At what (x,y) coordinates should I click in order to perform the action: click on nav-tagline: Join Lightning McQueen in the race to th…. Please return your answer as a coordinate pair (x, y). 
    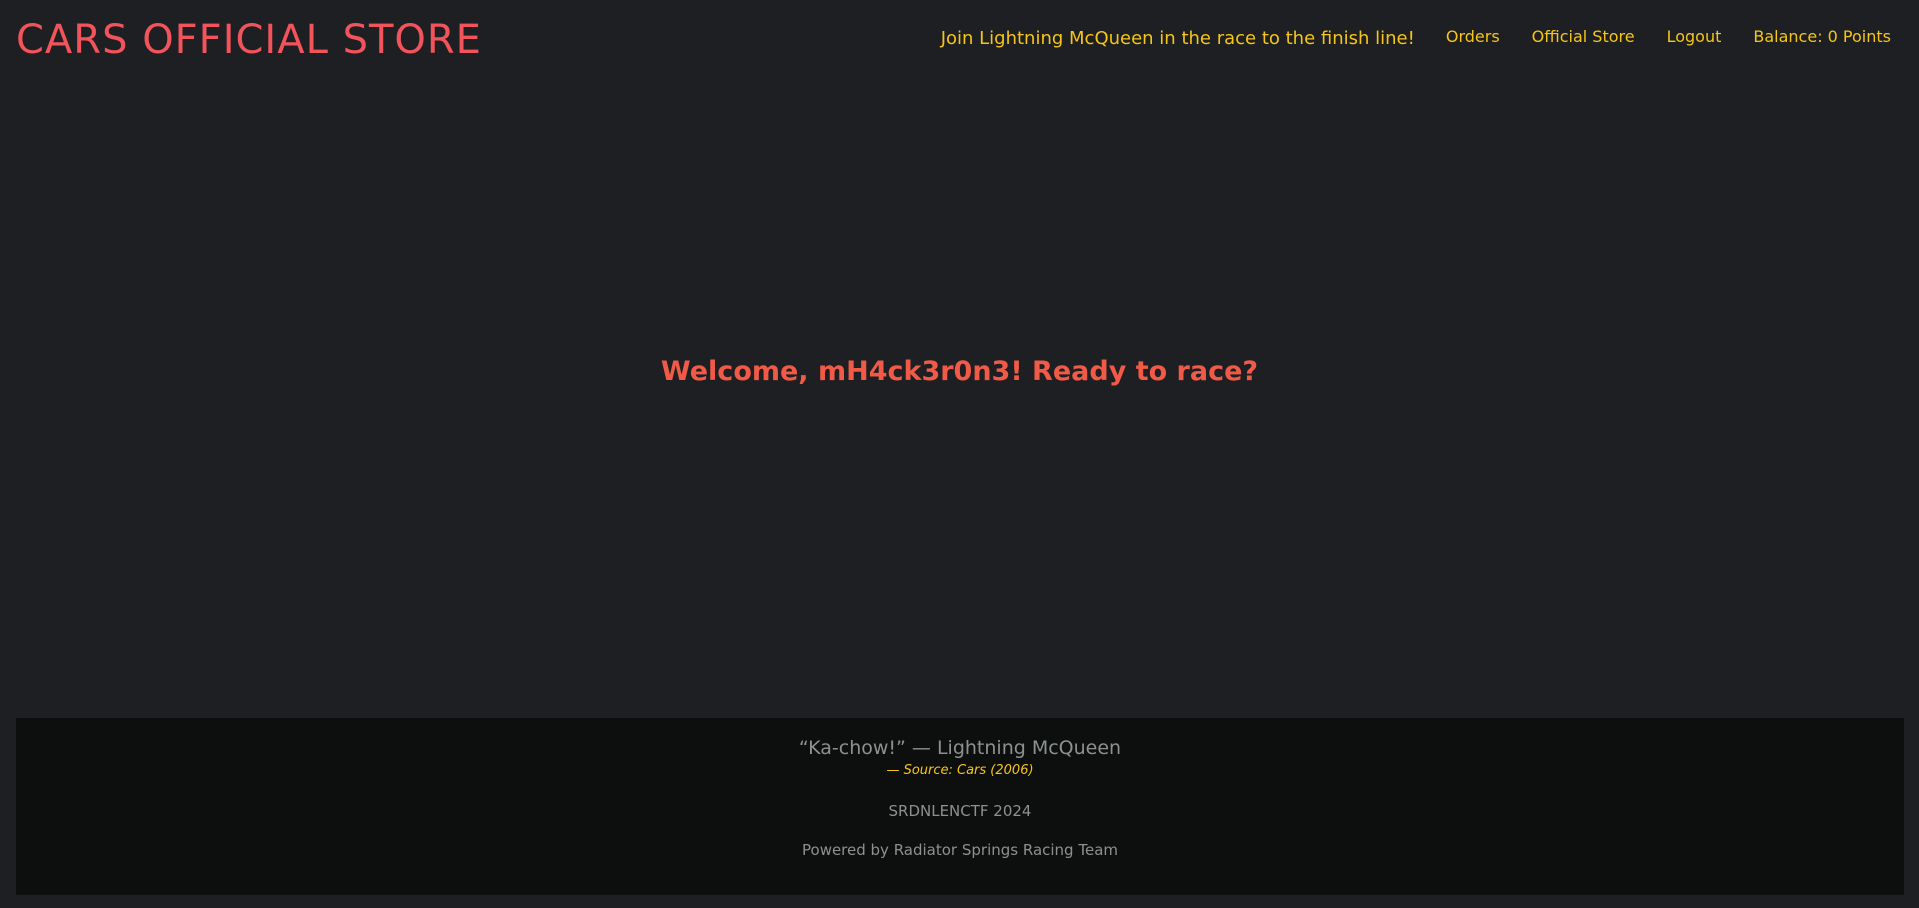
    Looking at the image, I should click on (1177, 38).